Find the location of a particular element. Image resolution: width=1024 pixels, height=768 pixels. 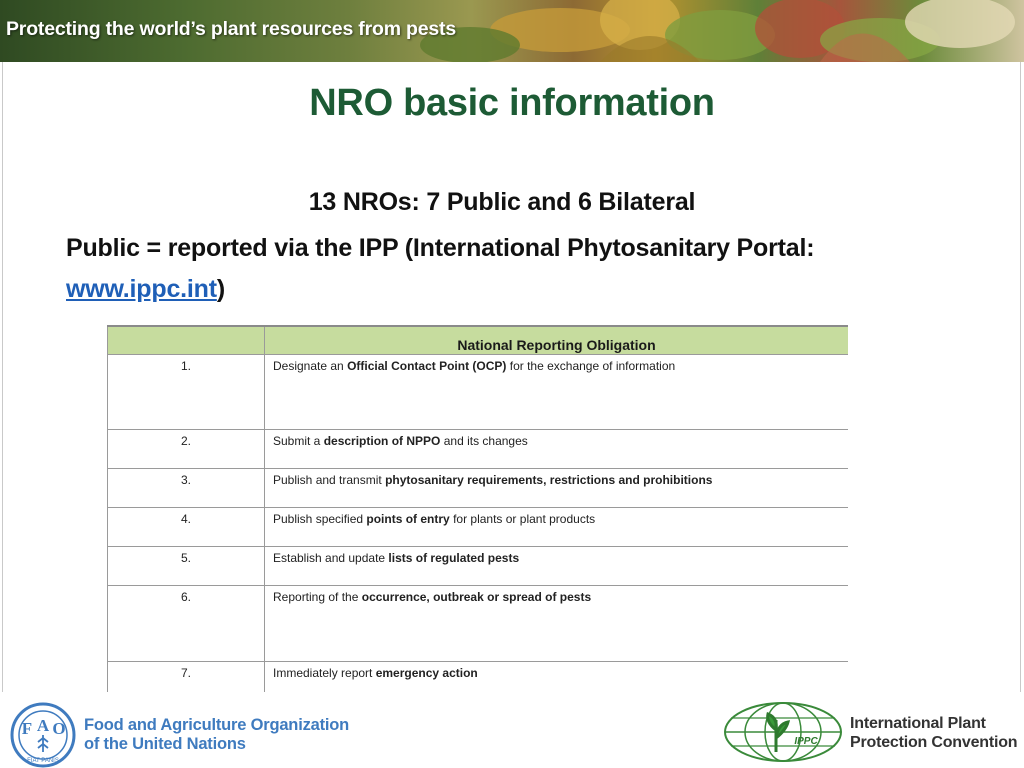

ippc-badge-text: IPPC is located at coordinates (806, 741).